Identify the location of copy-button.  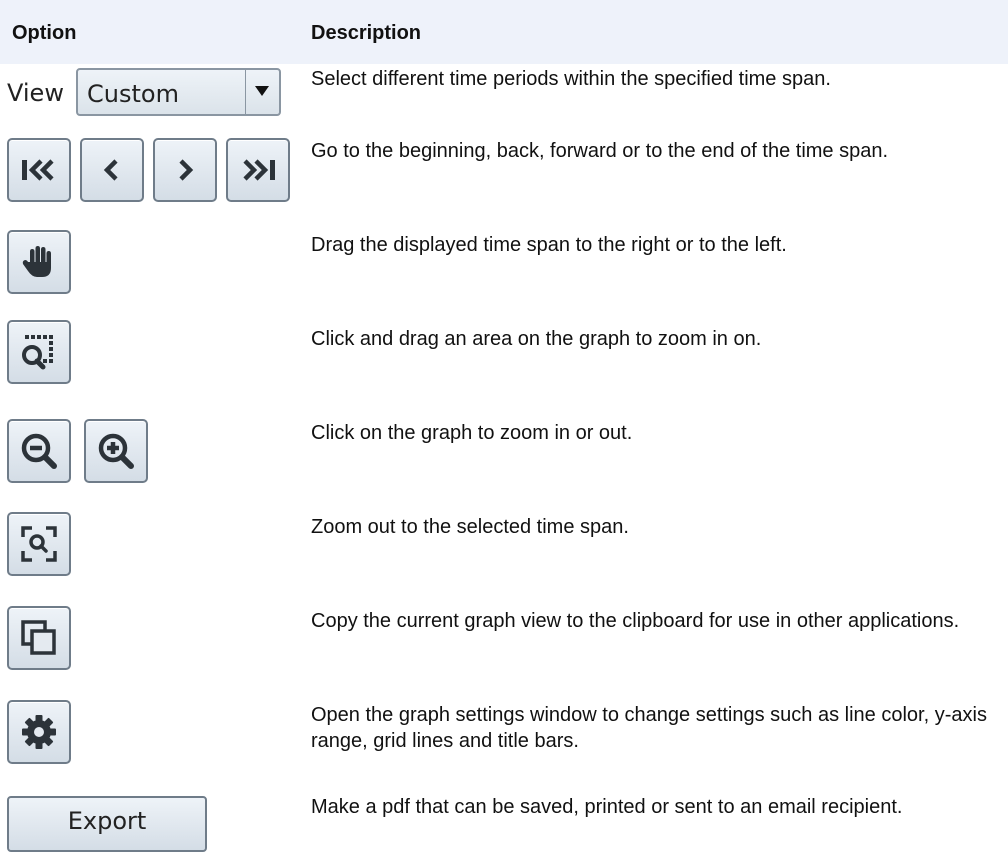
(39, 638).